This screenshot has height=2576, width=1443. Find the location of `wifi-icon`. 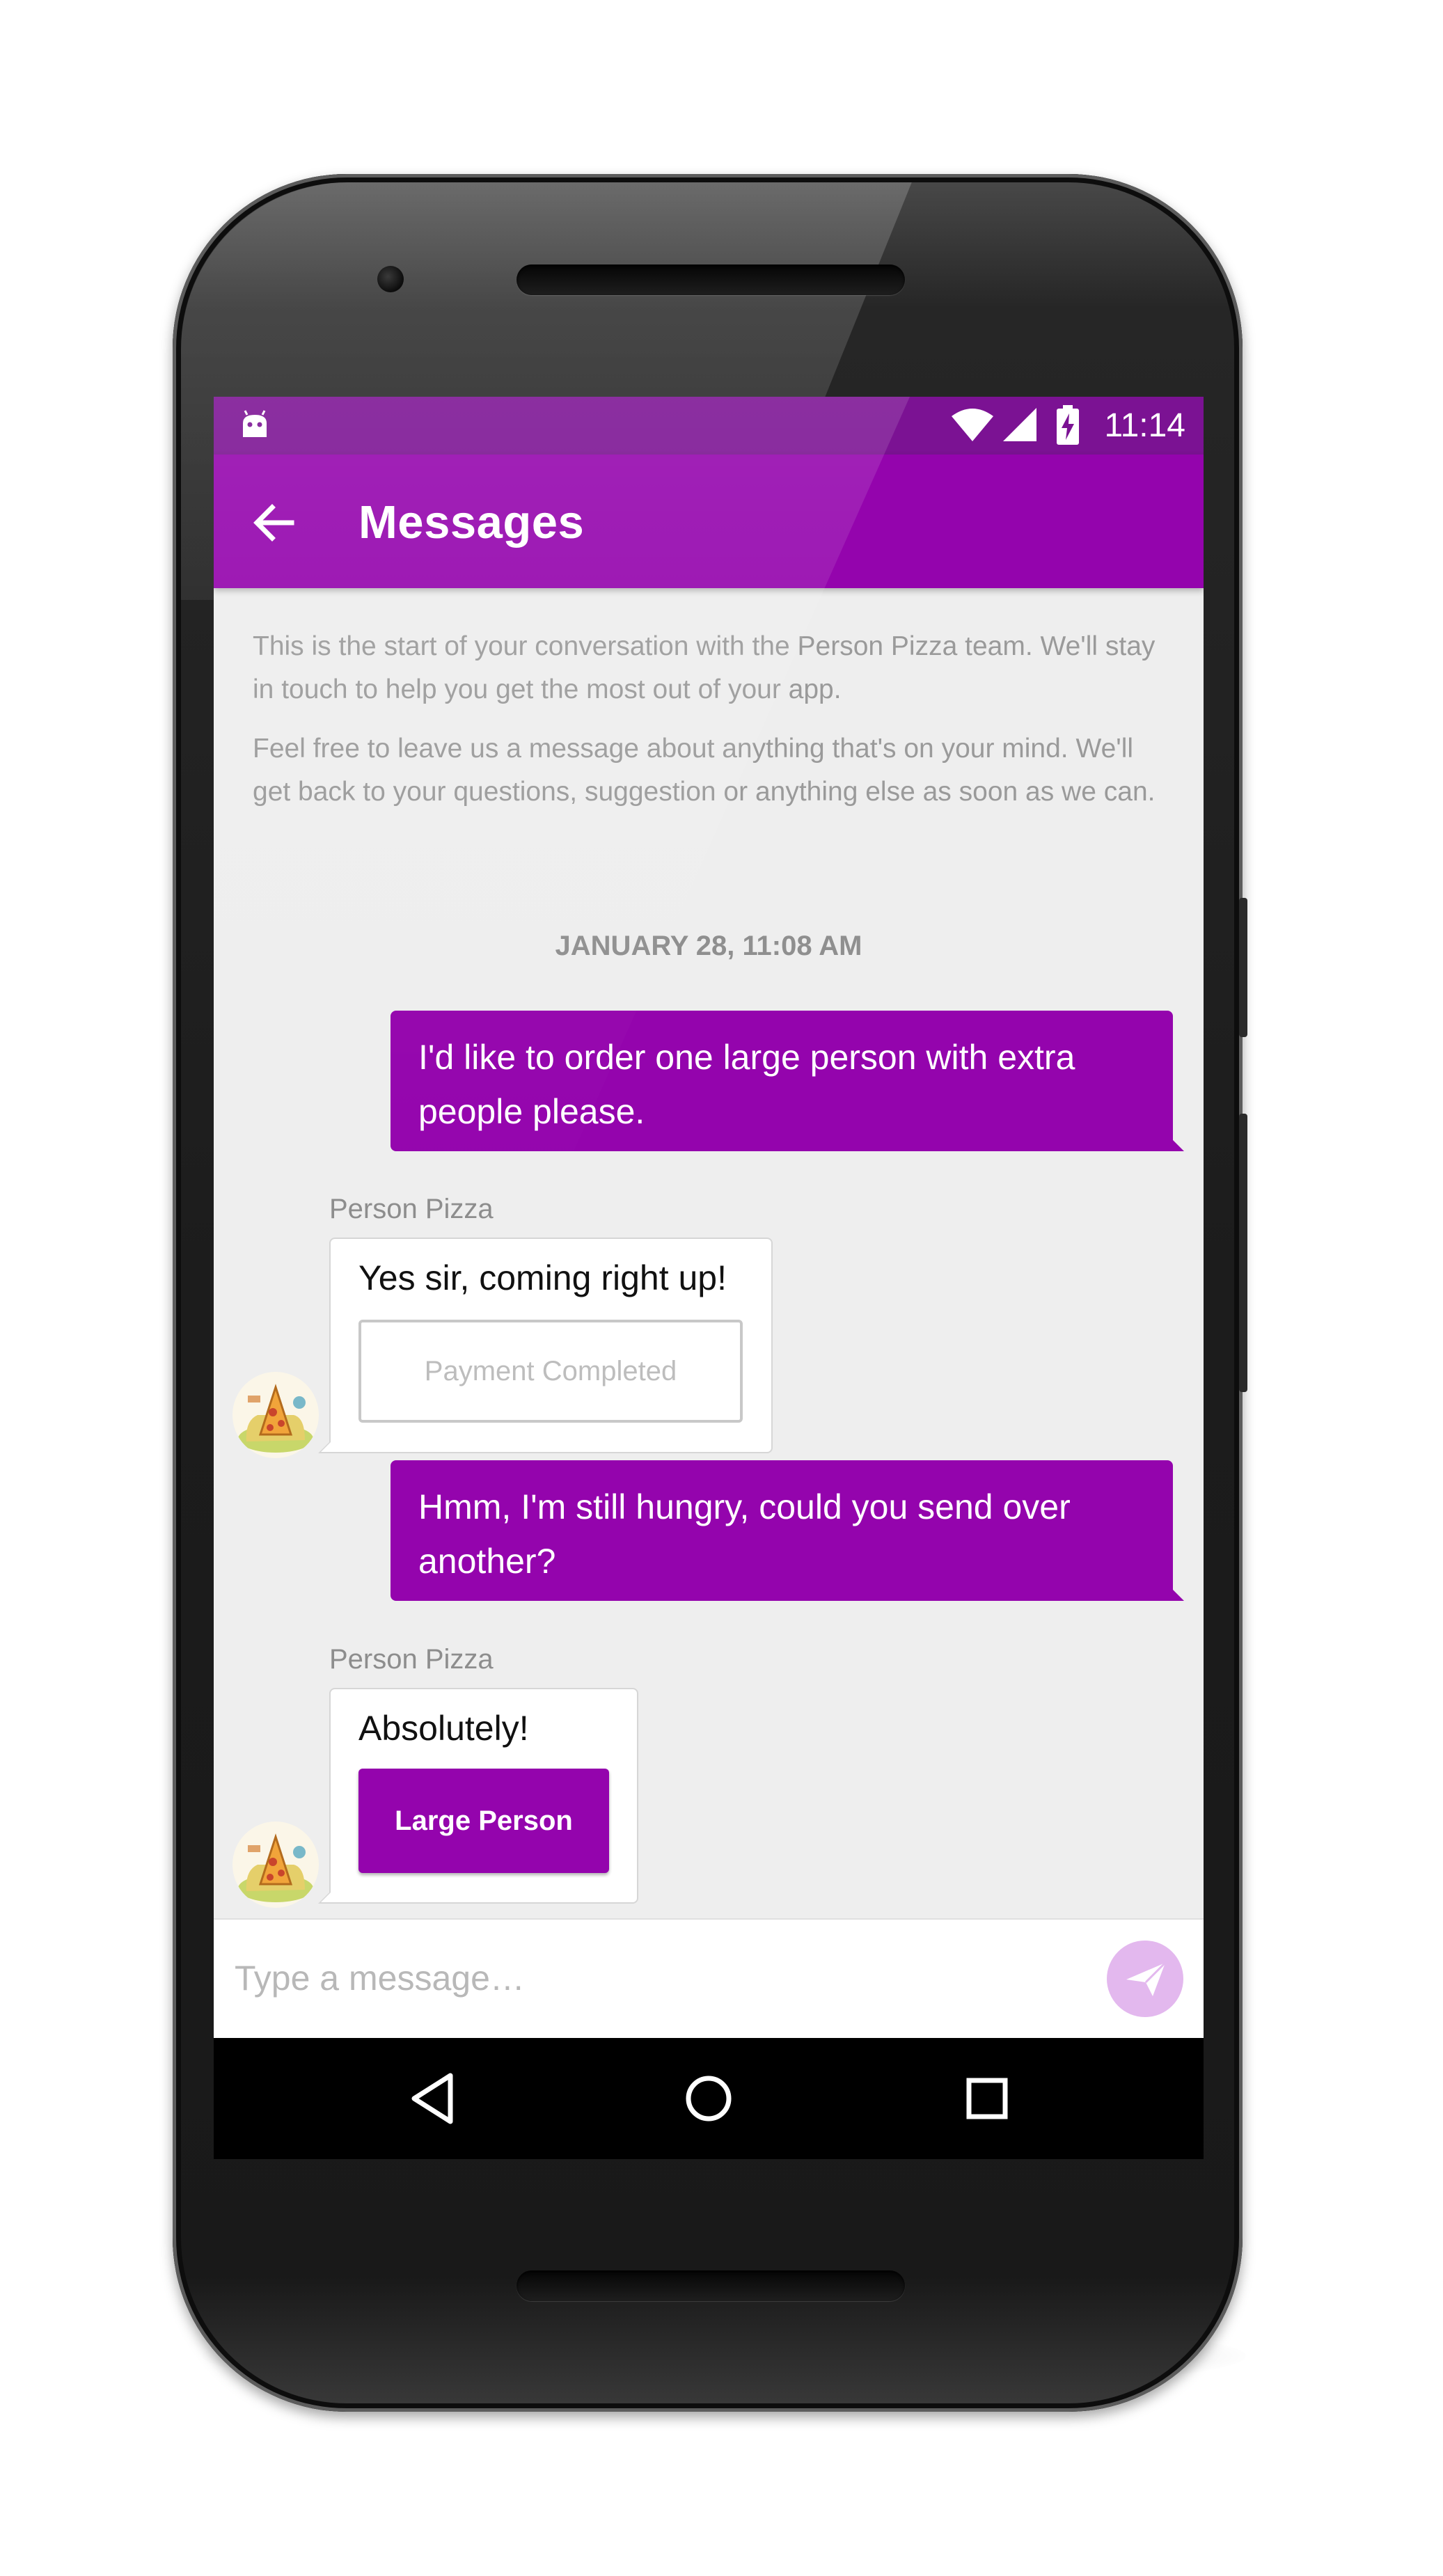

wifi-icon is located at coordinates (972, 425).